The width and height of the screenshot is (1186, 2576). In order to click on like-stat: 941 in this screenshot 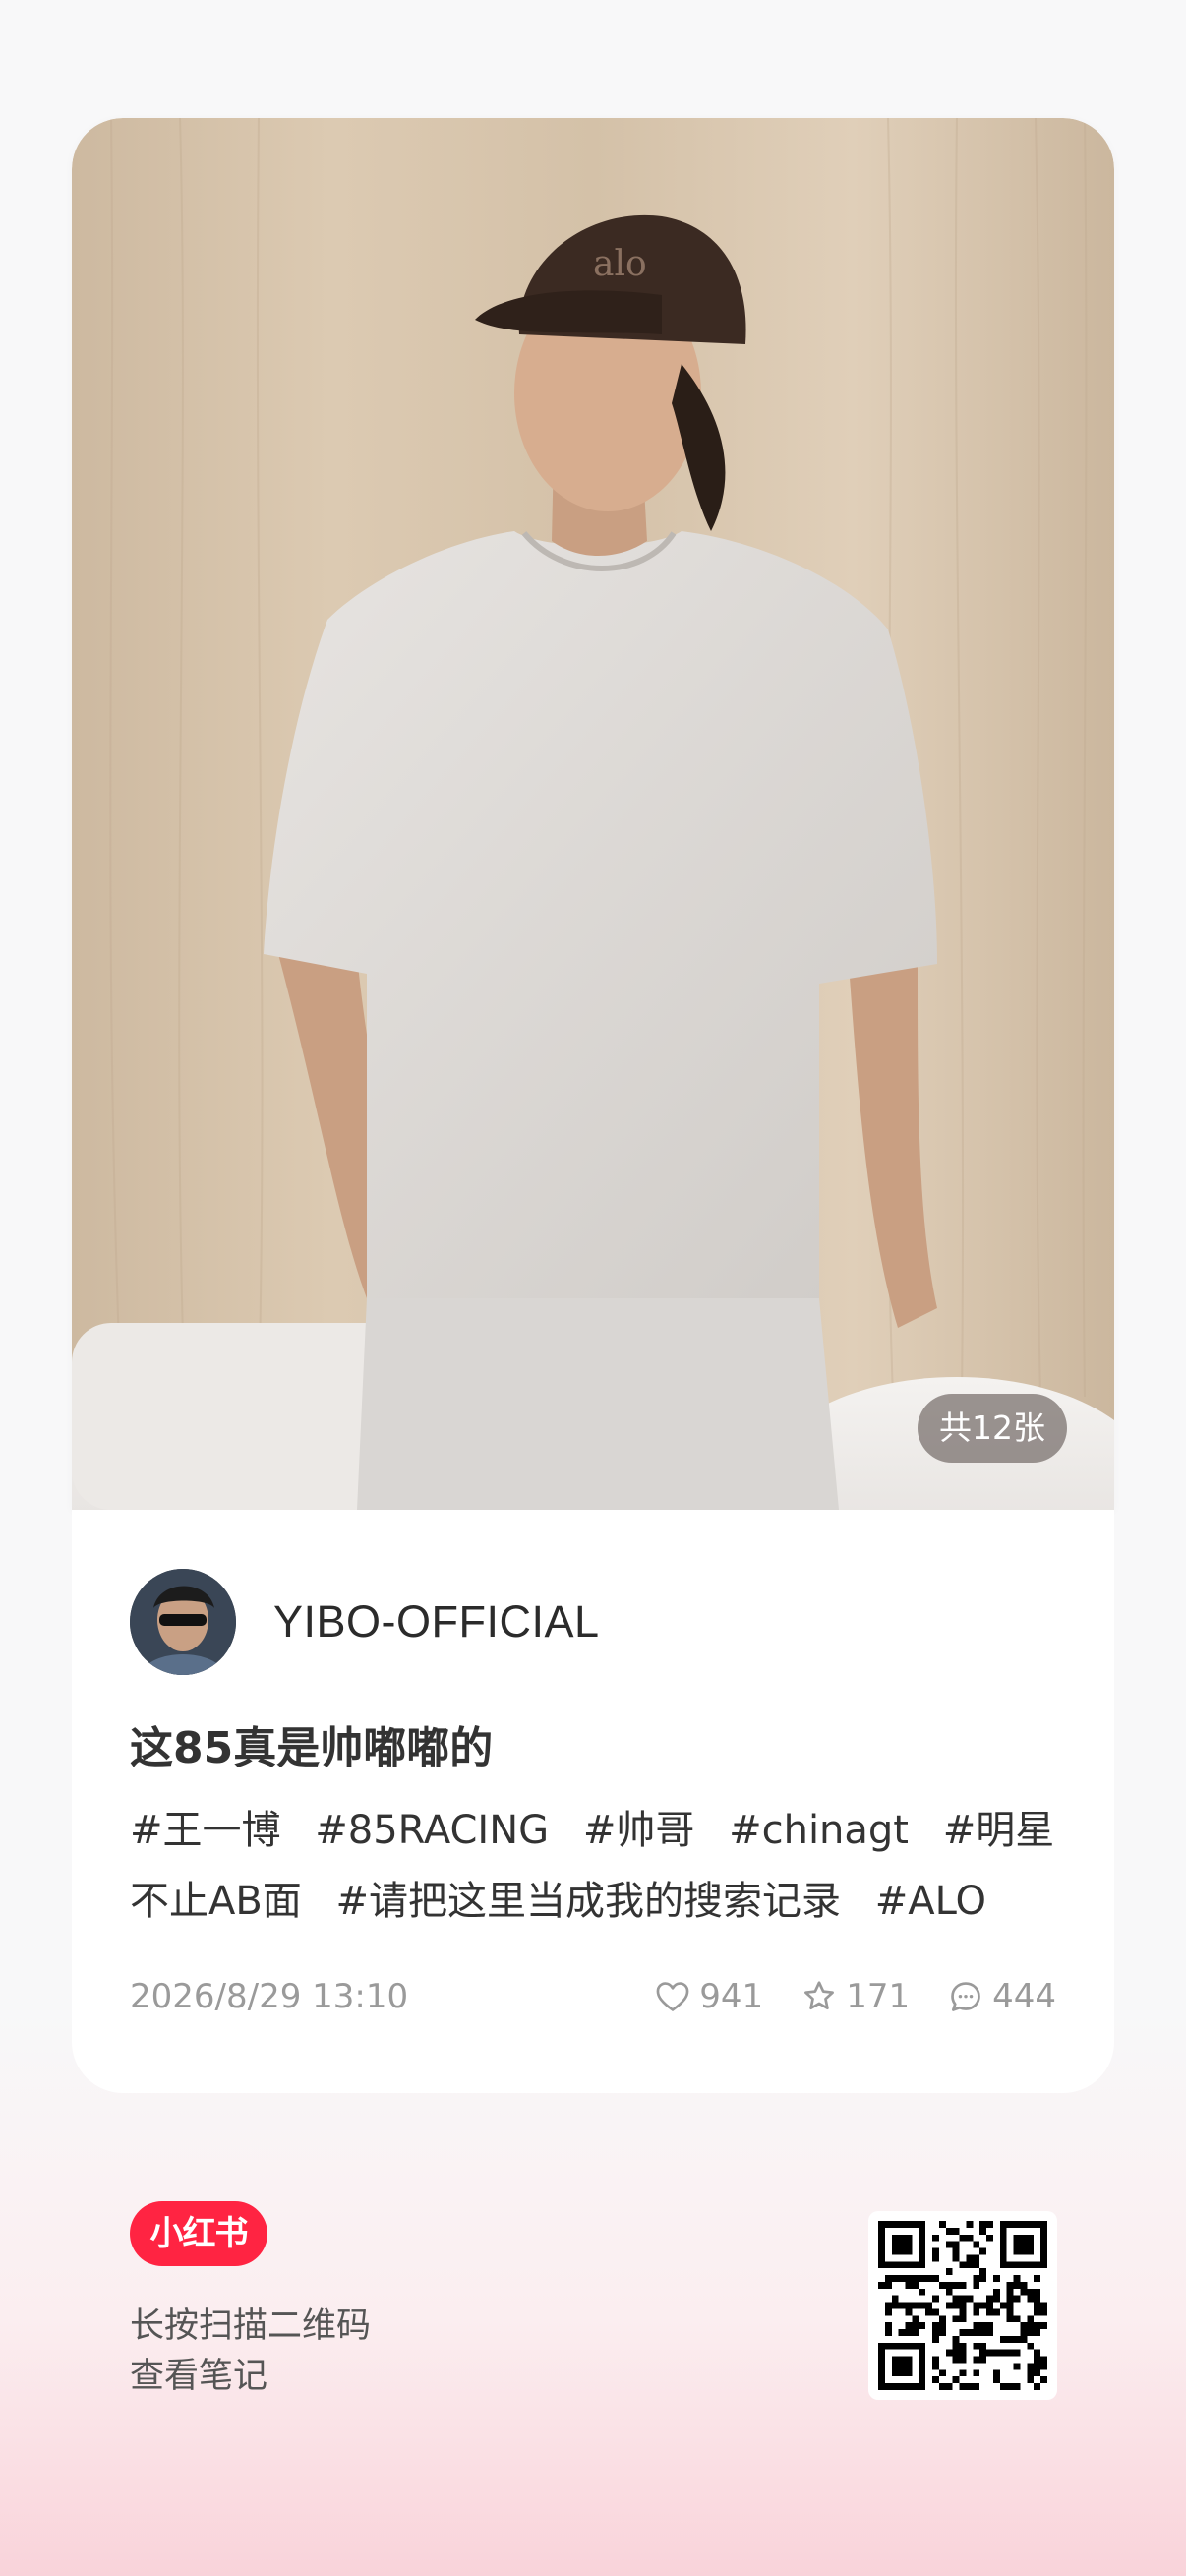, I will do `click(708, 1997)`.